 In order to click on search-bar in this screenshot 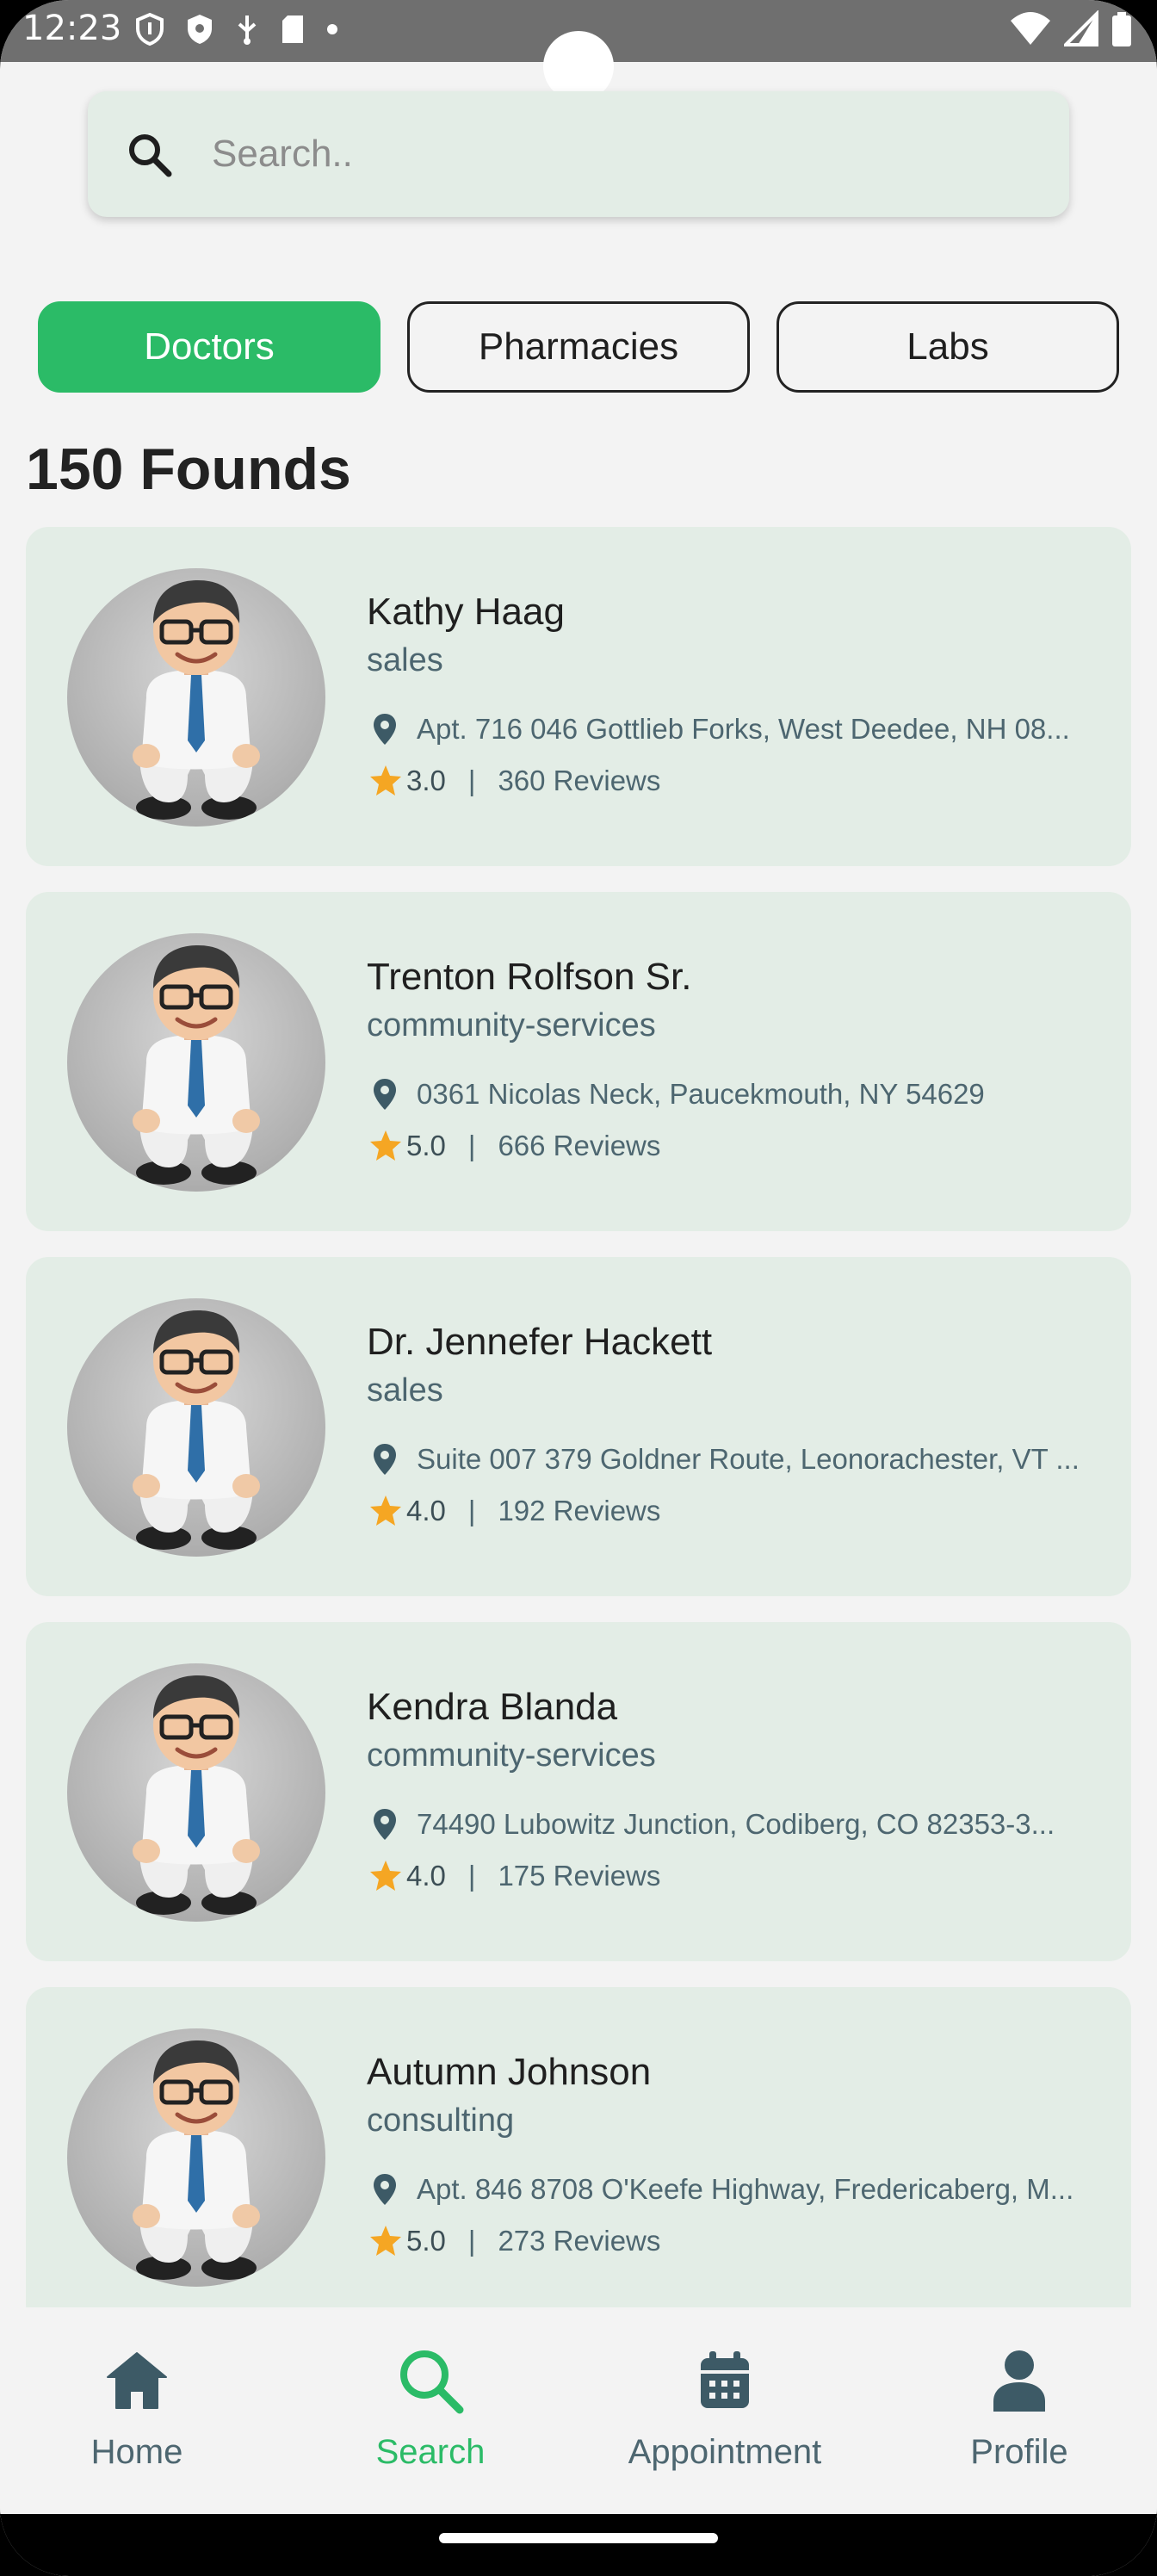, I will do `click(579, 154)`.